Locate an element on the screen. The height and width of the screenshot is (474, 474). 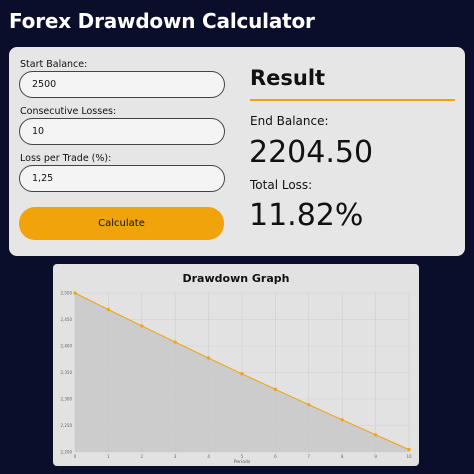
calculate-button: Calculate is located at coordinates (121, 223).